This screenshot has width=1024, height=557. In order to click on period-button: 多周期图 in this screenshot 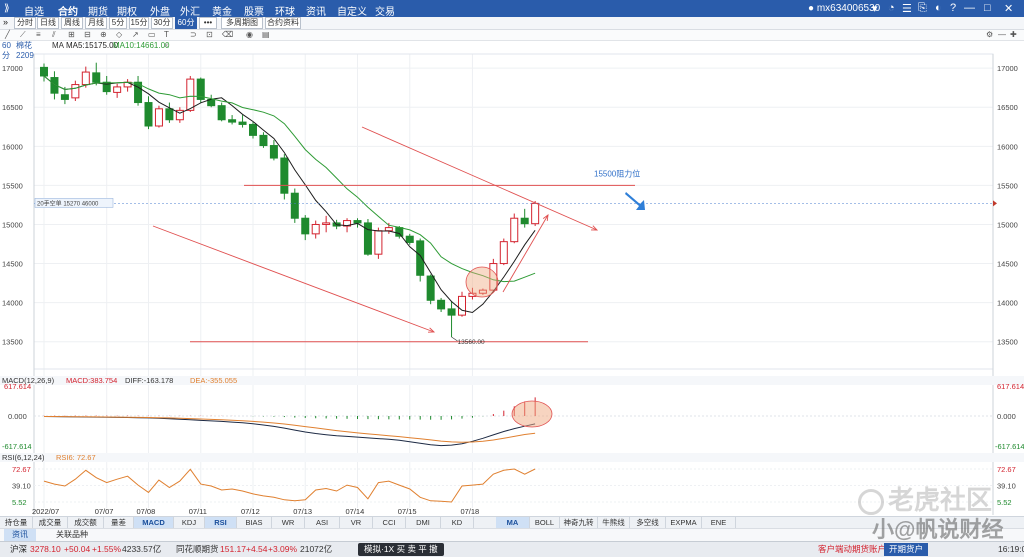, I will do `click(242, 23)`.